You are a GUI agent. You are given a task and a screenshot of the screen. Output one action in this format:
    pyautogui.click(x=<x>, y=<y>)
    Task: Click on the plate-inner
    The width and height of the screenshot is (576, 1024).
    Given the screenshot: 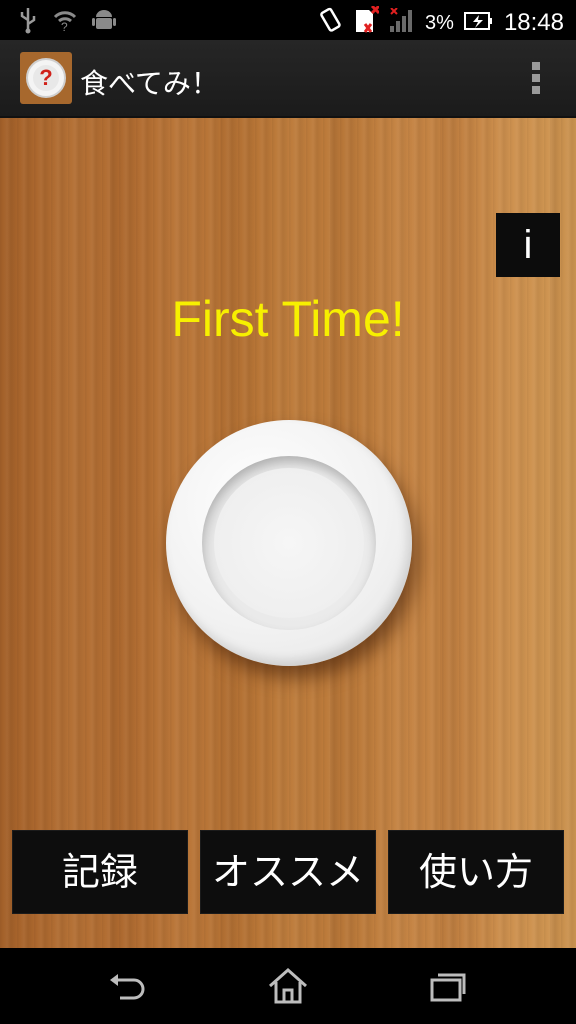 What is the action you would take?
    pyautogui.click(x=289, y=543)
    